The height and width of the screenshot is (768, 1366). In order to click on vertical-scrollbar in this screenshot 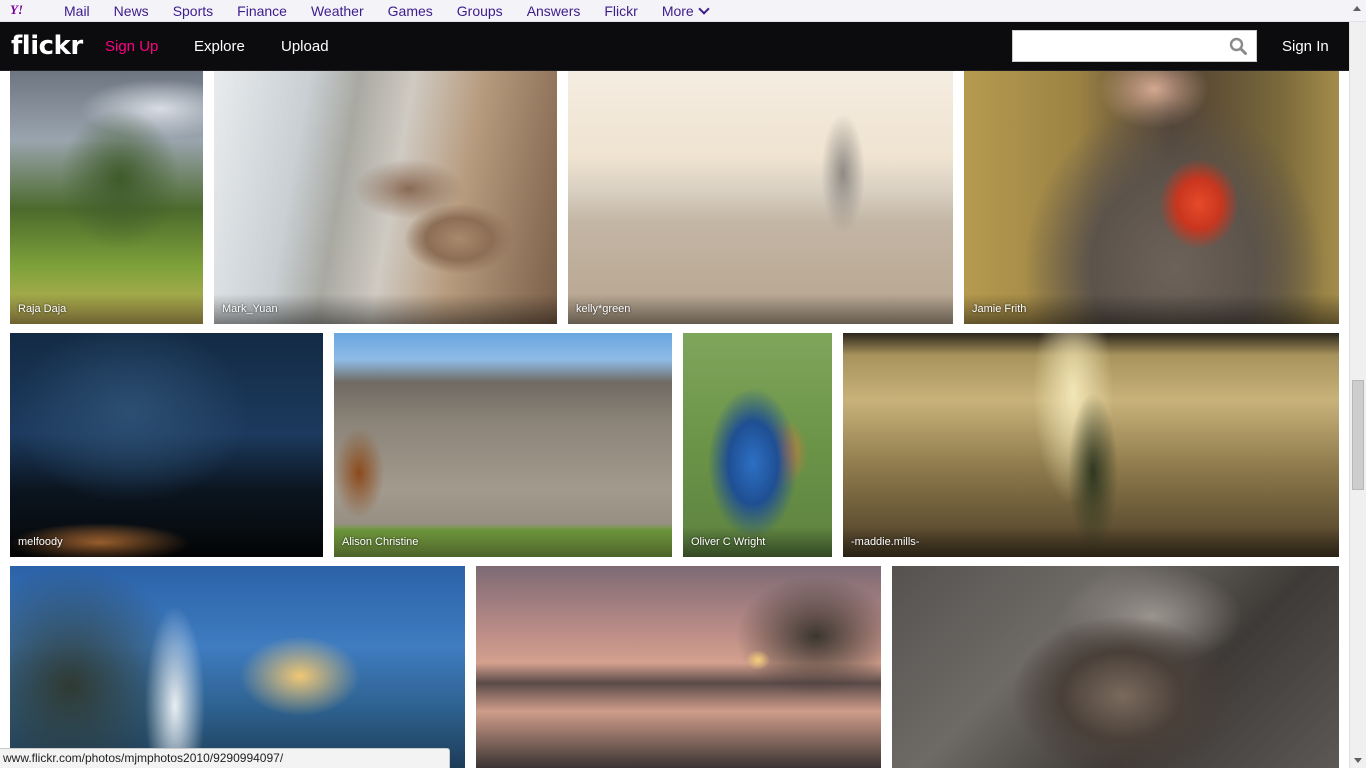, I will do `click(1357, 395)`.